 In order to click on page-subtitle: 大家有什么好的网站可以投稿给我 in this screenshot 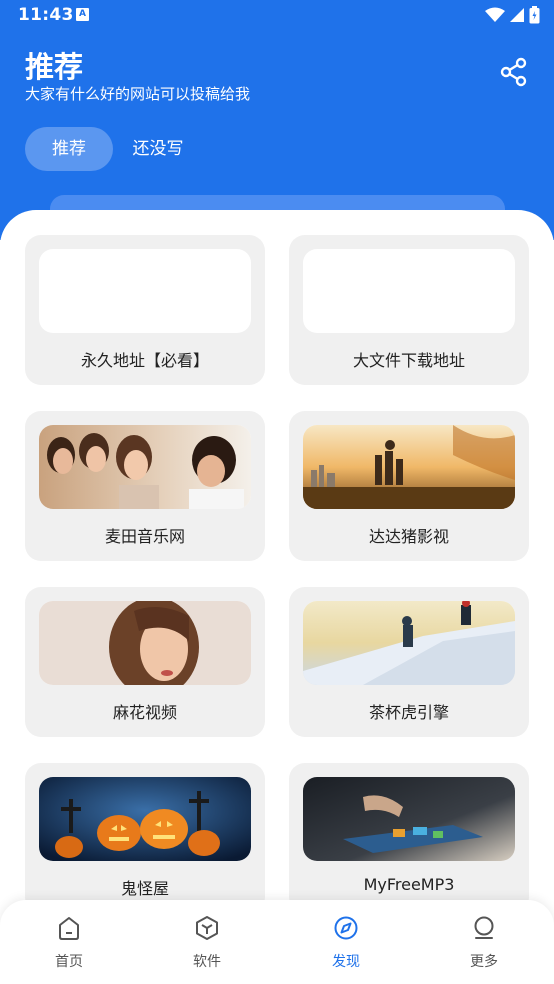, I will do `click(138, 94)`.